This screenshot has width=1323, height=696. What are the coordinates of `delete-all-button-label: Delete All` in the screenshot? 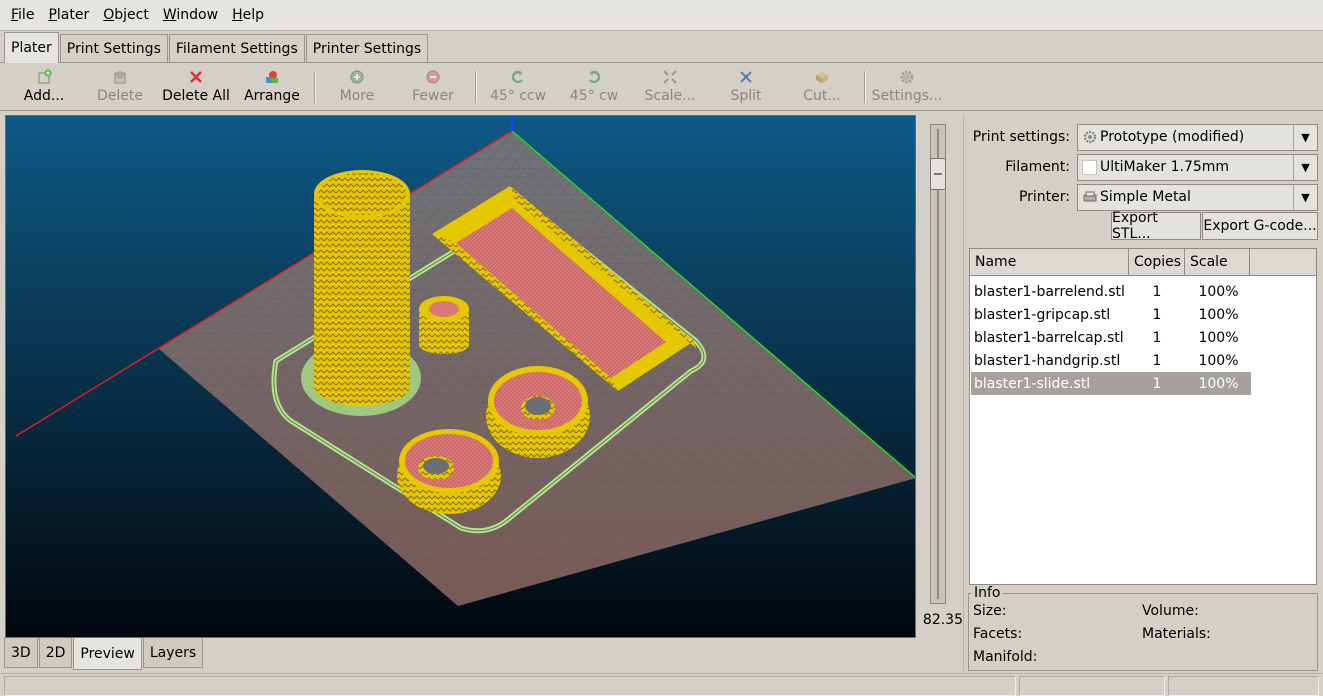 It's located at (196, 96).